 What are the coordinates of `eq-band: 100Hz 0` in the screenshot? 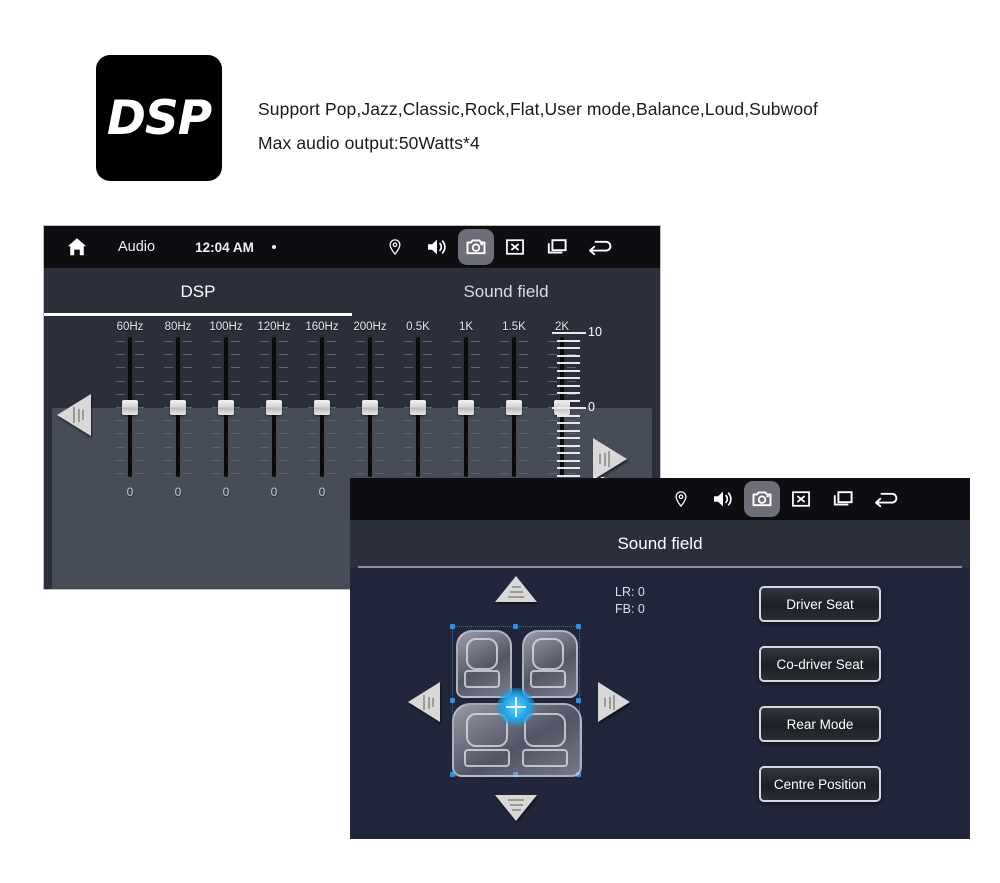 It's located at (226, 407).